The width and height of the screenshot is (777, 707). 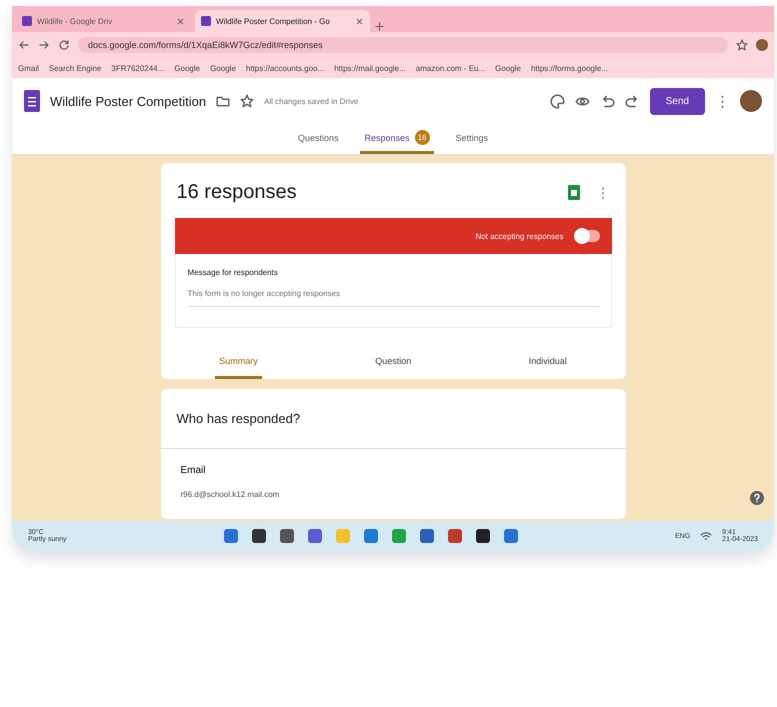 I want to click on address-bar: docs.google.com/forms/d/1XqaEi8kW7Gcz/edit#responses, so click(x=403, y=45).